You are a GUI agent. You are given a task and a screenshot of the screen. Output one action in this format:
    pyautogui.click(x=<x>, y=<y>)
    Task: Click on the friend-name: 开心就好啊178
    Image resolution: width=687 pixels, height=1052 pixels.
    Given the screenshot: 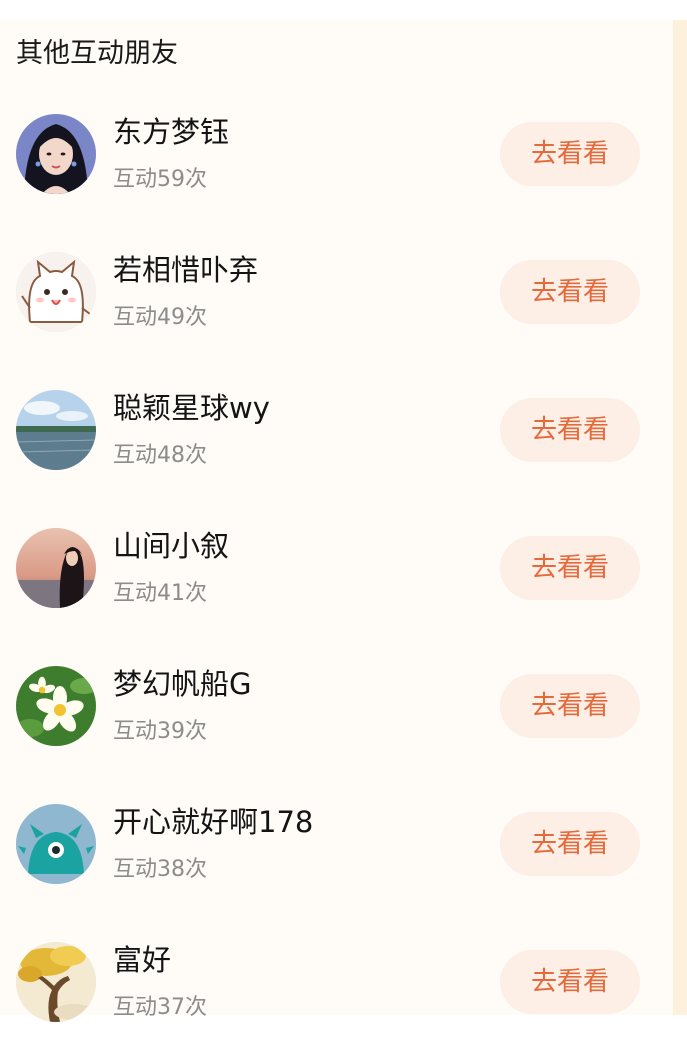 What is the action you would take?
    pyautogui.click(x=213, y=822)
    